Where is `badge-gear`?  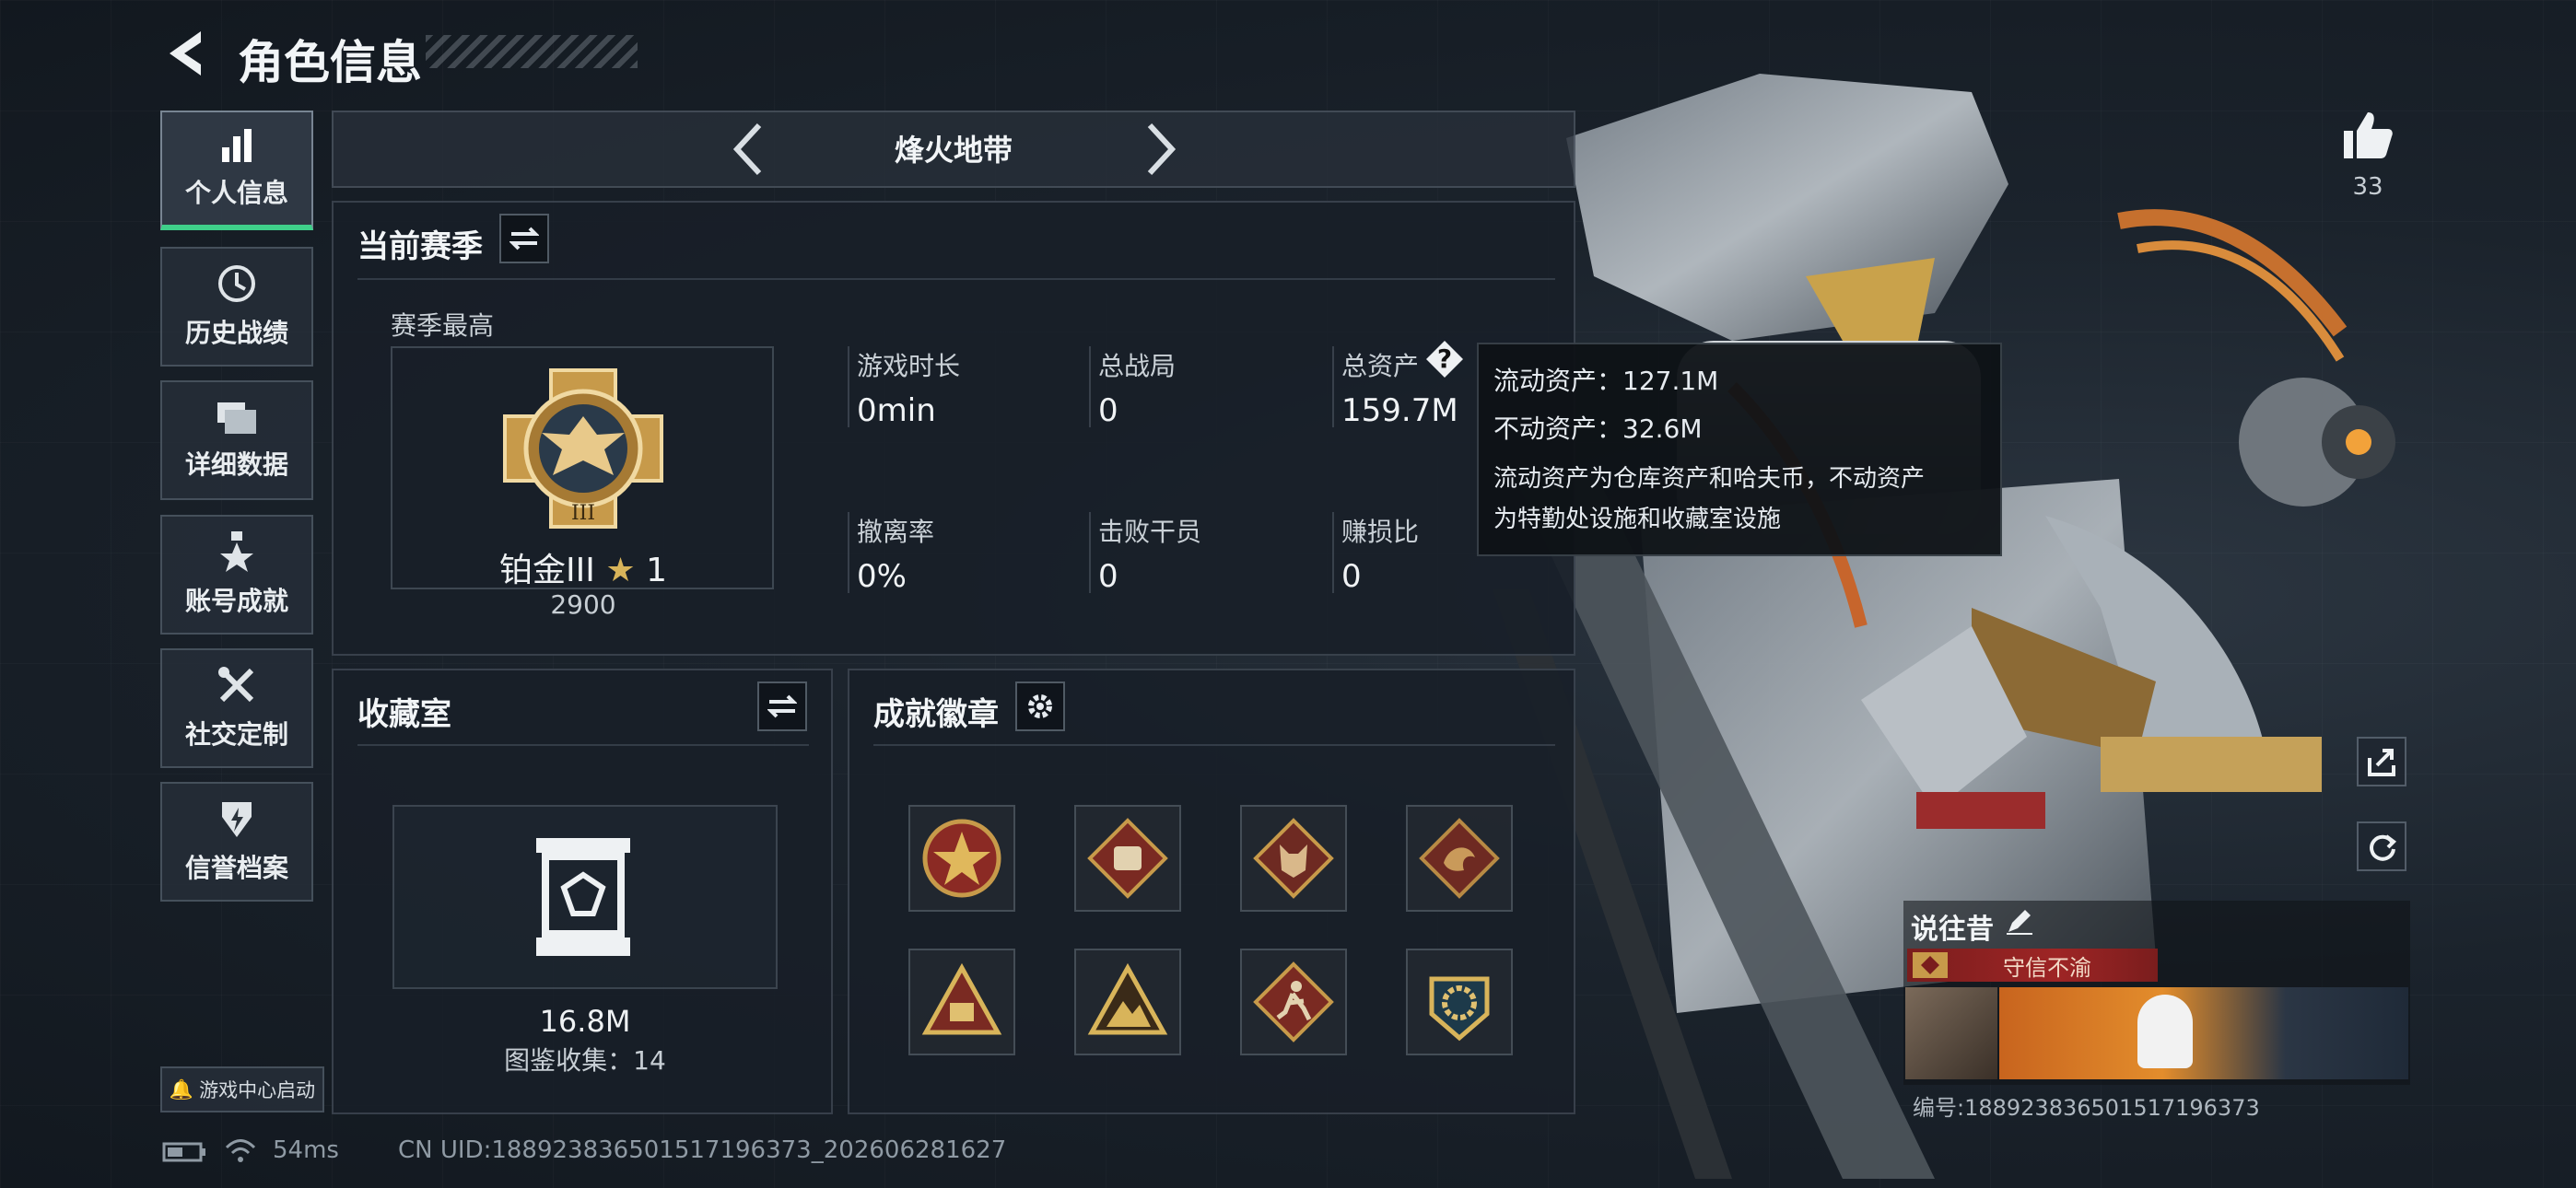 badge-gear is located at coordinates (1459, 1002).